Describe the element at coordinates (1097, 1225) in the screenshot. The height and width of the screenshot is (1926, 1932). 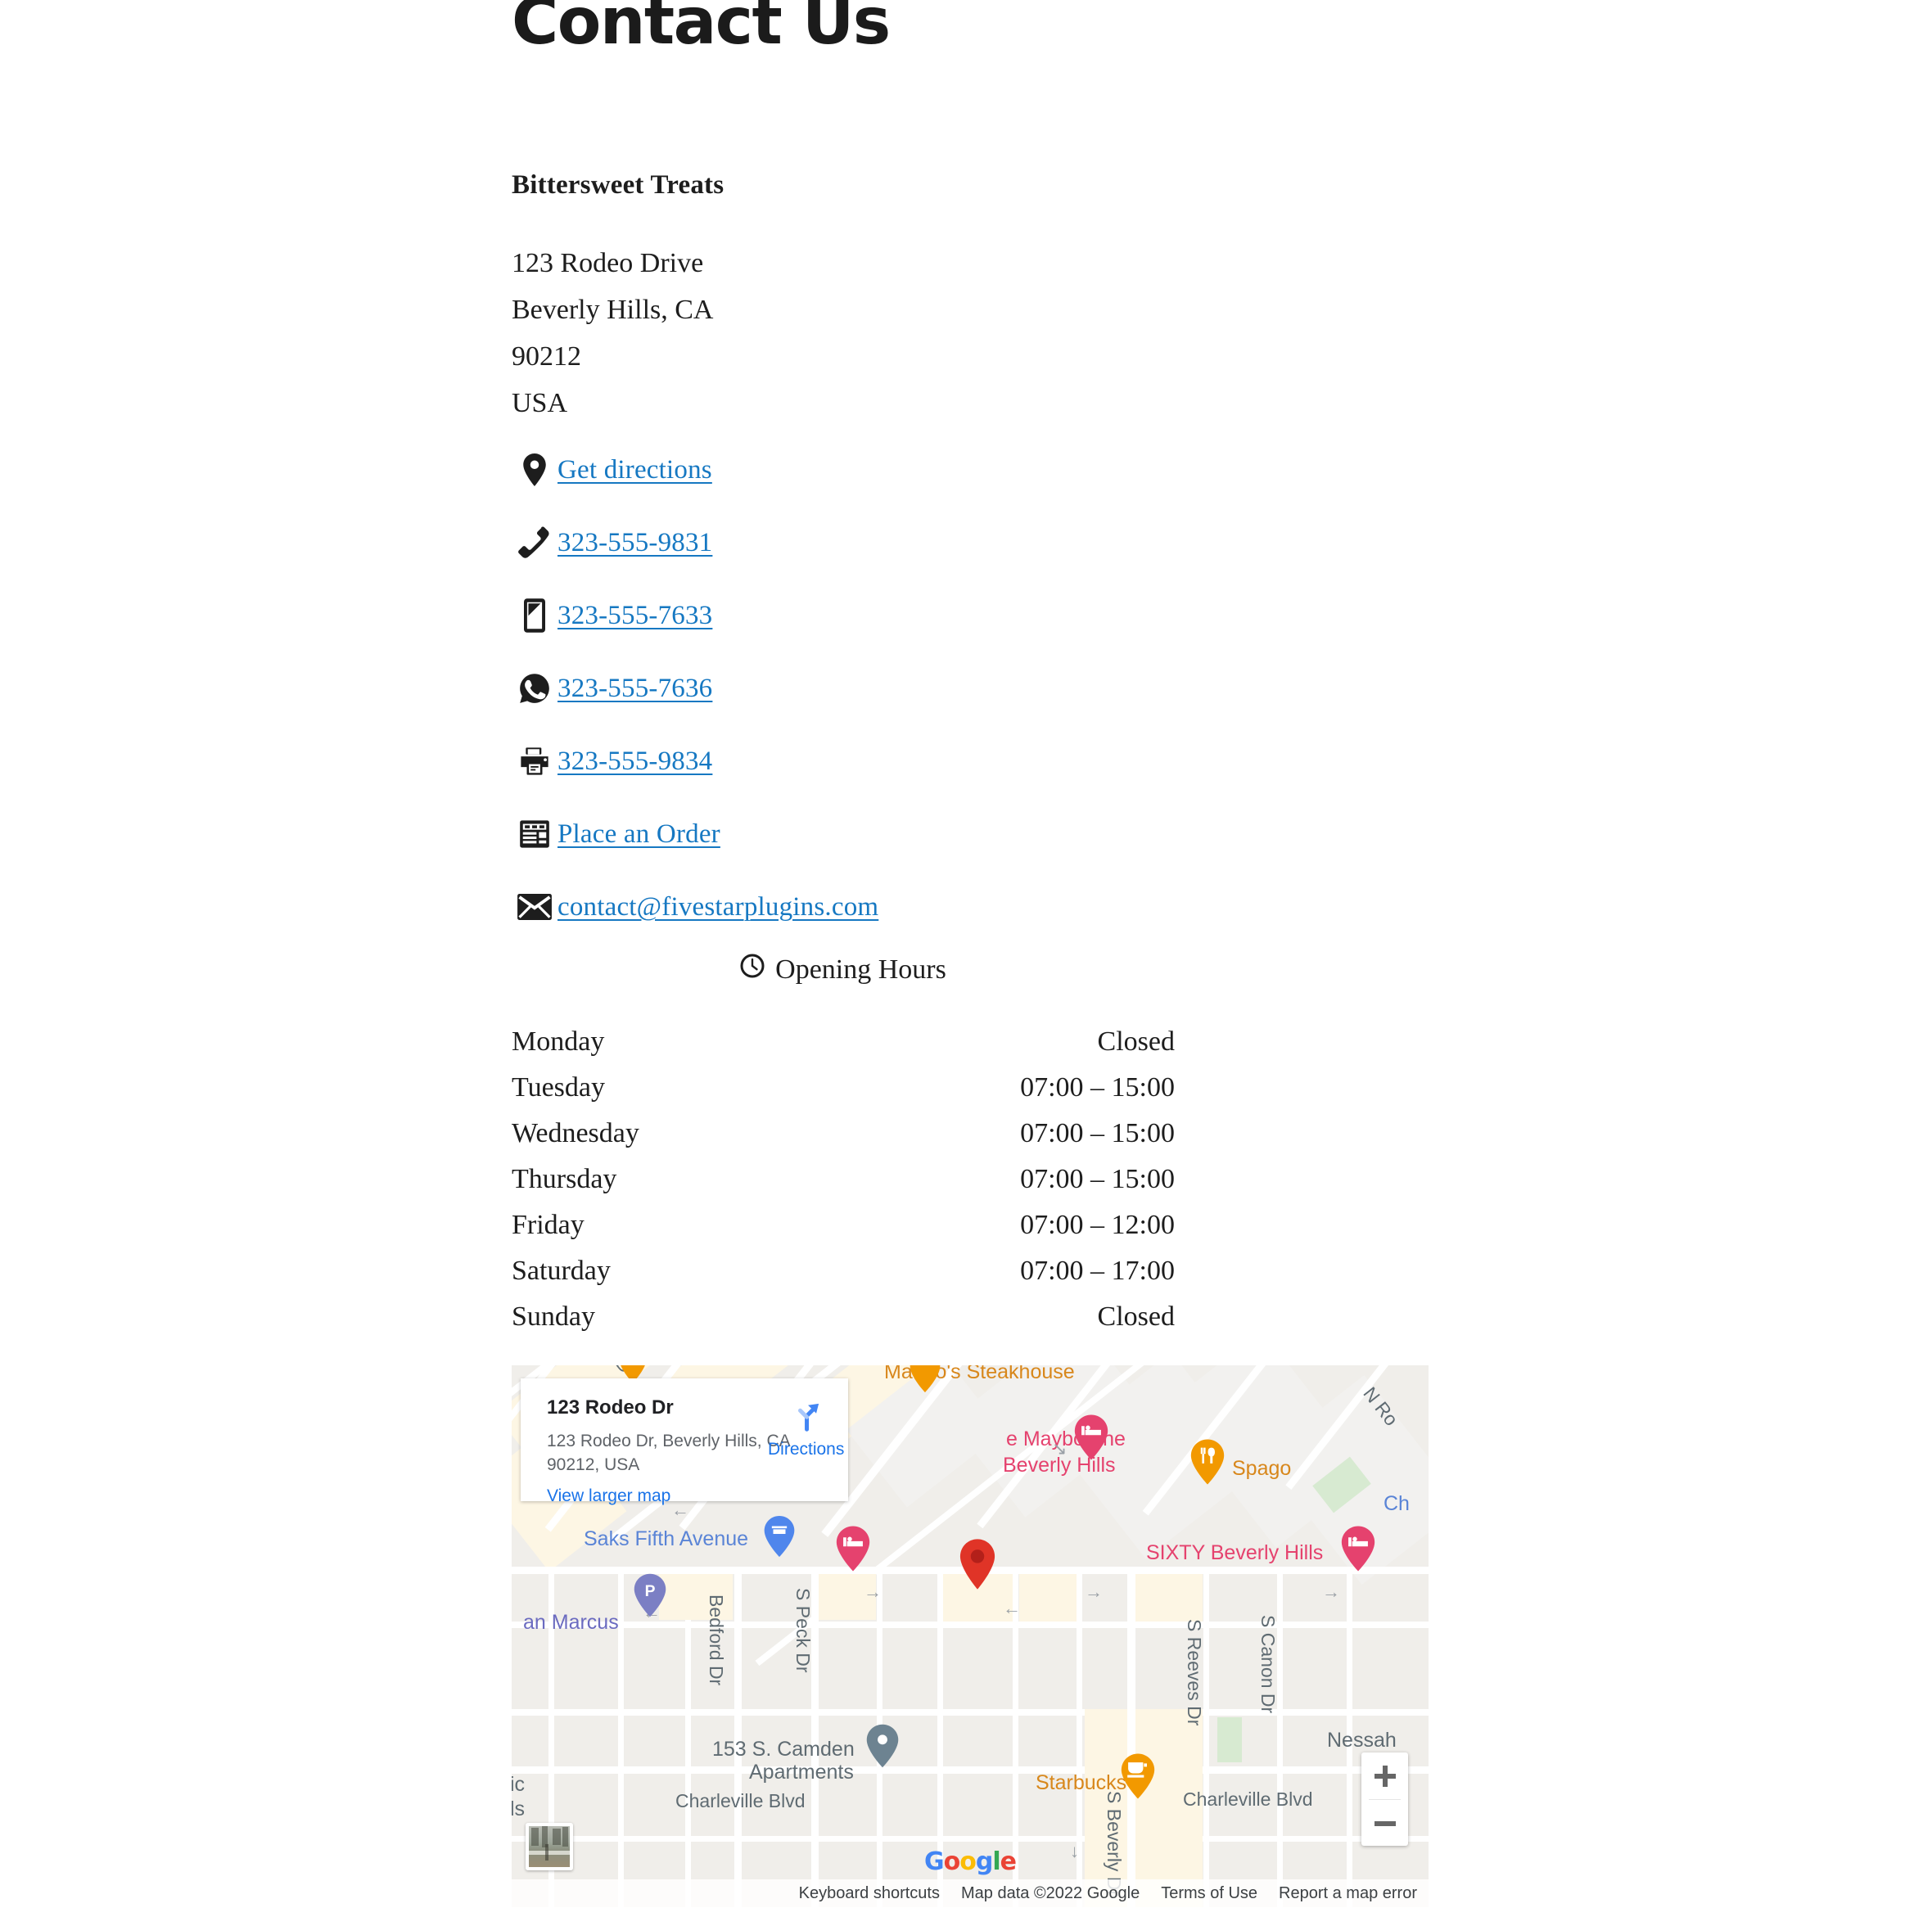
I see `hours-value: 07:00 – 12:00` at that location.